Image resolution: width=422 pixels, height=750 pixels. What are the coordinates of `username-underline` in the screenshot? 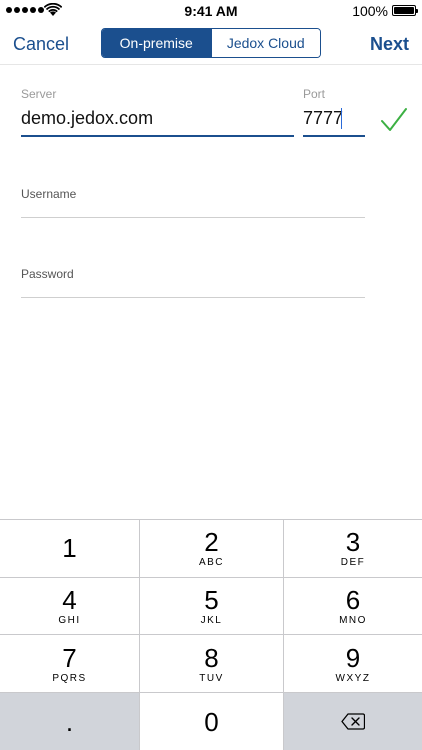 It's located at (193, 217).